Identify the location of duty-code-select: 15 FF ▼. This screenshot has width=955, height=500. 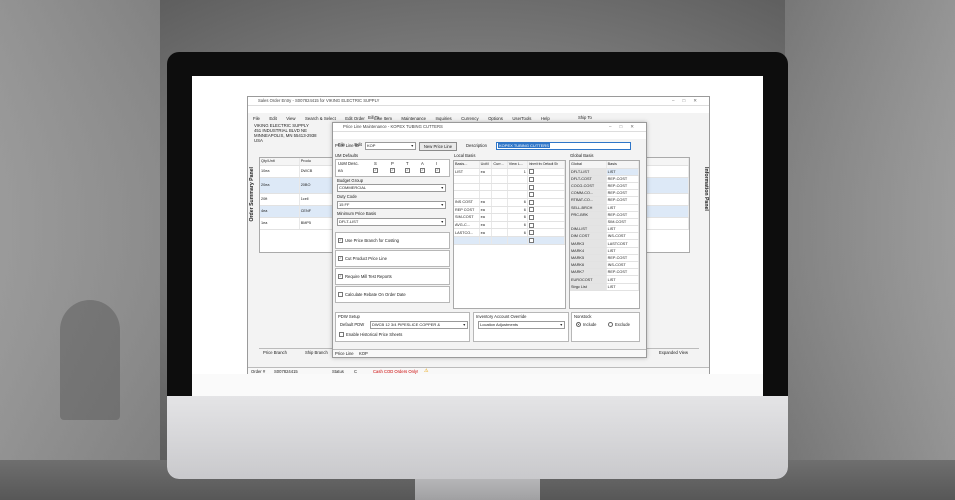
(391, 205).